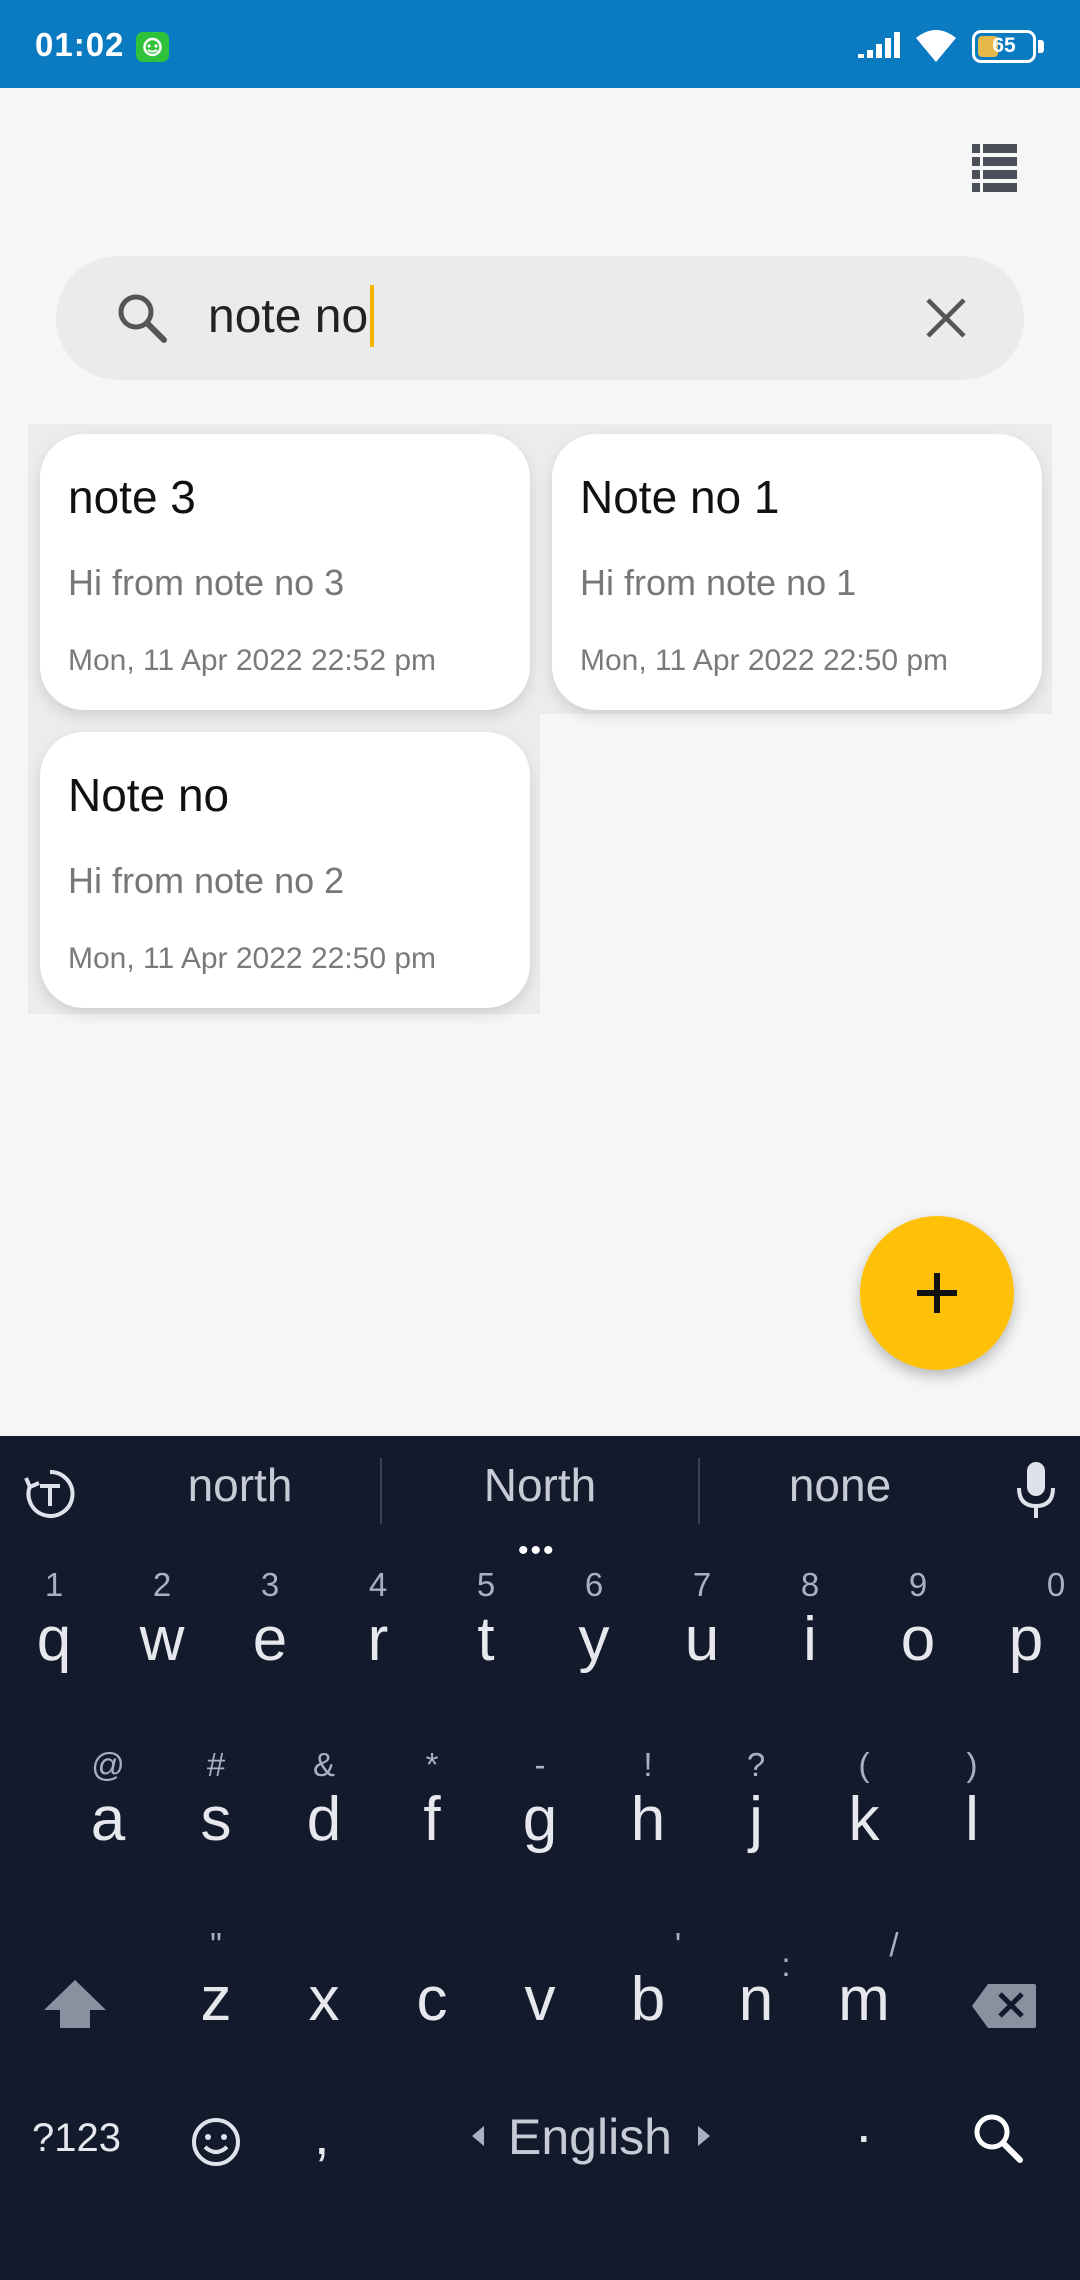  Describe the element at coordinates (756, 1816) in the screenshot. I see `key-j: ? j` at that location.